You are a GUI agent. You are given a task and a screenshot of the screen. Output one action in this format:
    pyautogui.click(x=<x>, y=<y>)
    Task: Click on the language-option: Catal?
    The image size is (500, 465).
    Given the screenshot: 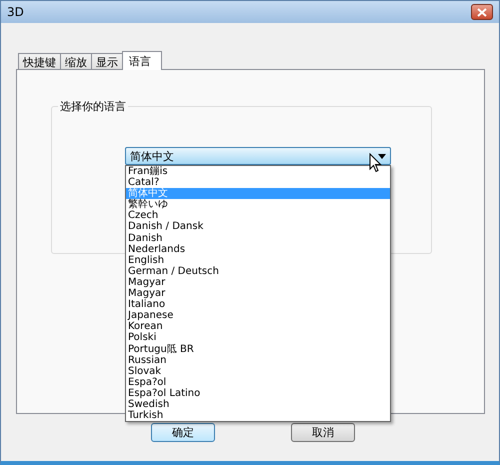 What is the action you would take?
    pyautogui.click(x=258, y=182)
    